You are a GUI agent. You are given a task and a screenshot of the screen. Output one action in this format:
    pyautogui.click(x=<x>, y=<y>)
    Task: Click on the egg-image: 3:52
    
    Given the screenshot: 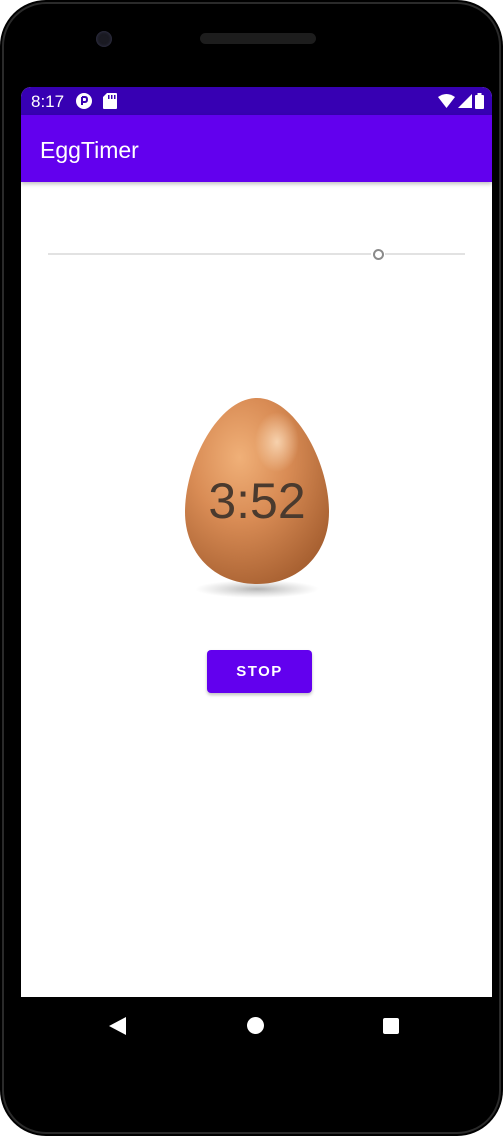 What is the action you would take?
    pyautogui.click(x=257, y=502)
    